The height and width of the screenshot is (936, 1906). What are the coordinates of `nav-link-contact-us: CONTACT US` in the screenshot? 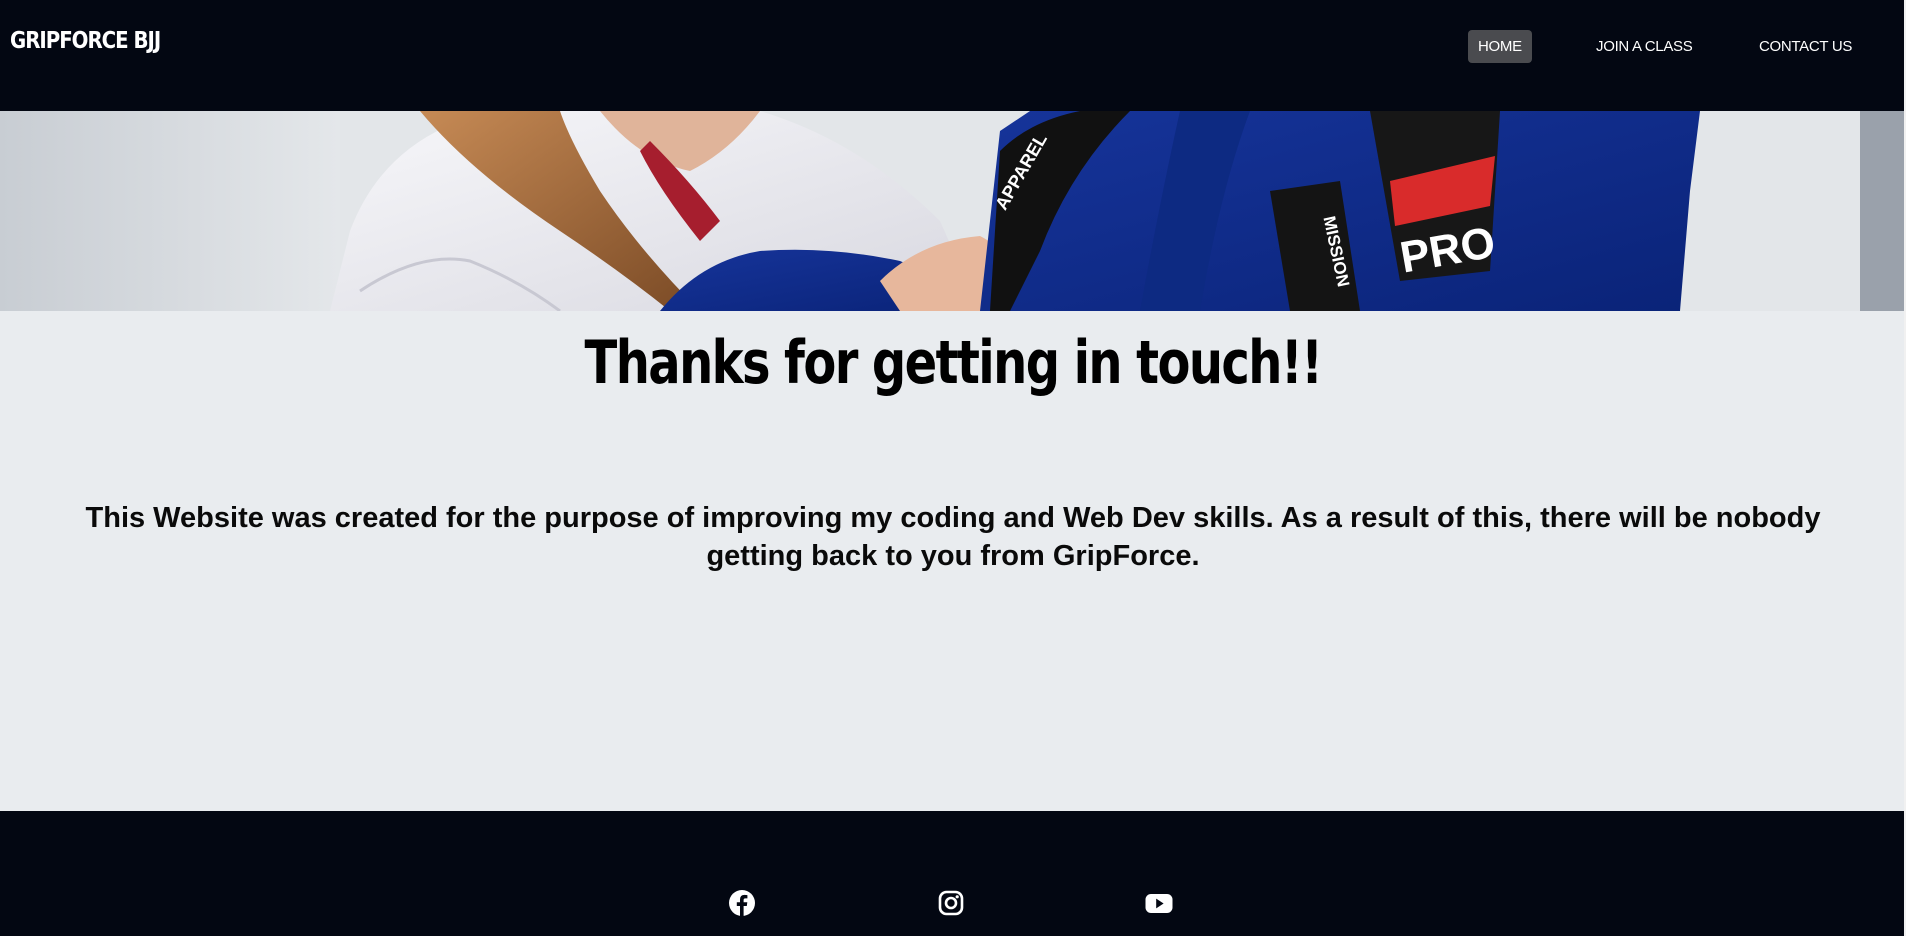 It's located at (1805, 46).